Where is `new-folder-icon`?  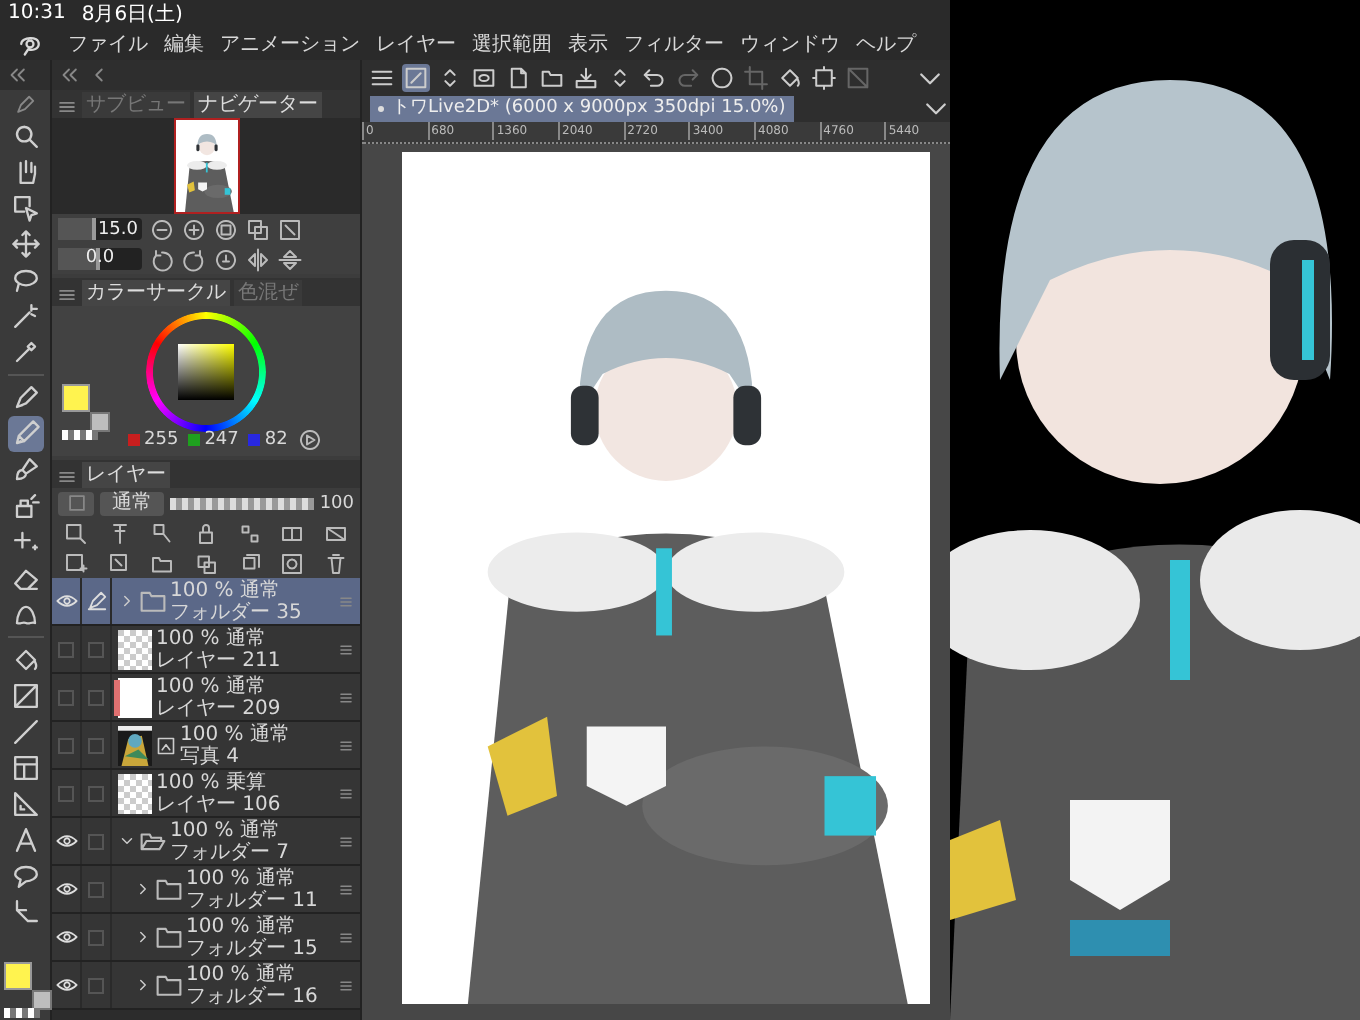 new-folder-icon is located at coordinates (162, 563).